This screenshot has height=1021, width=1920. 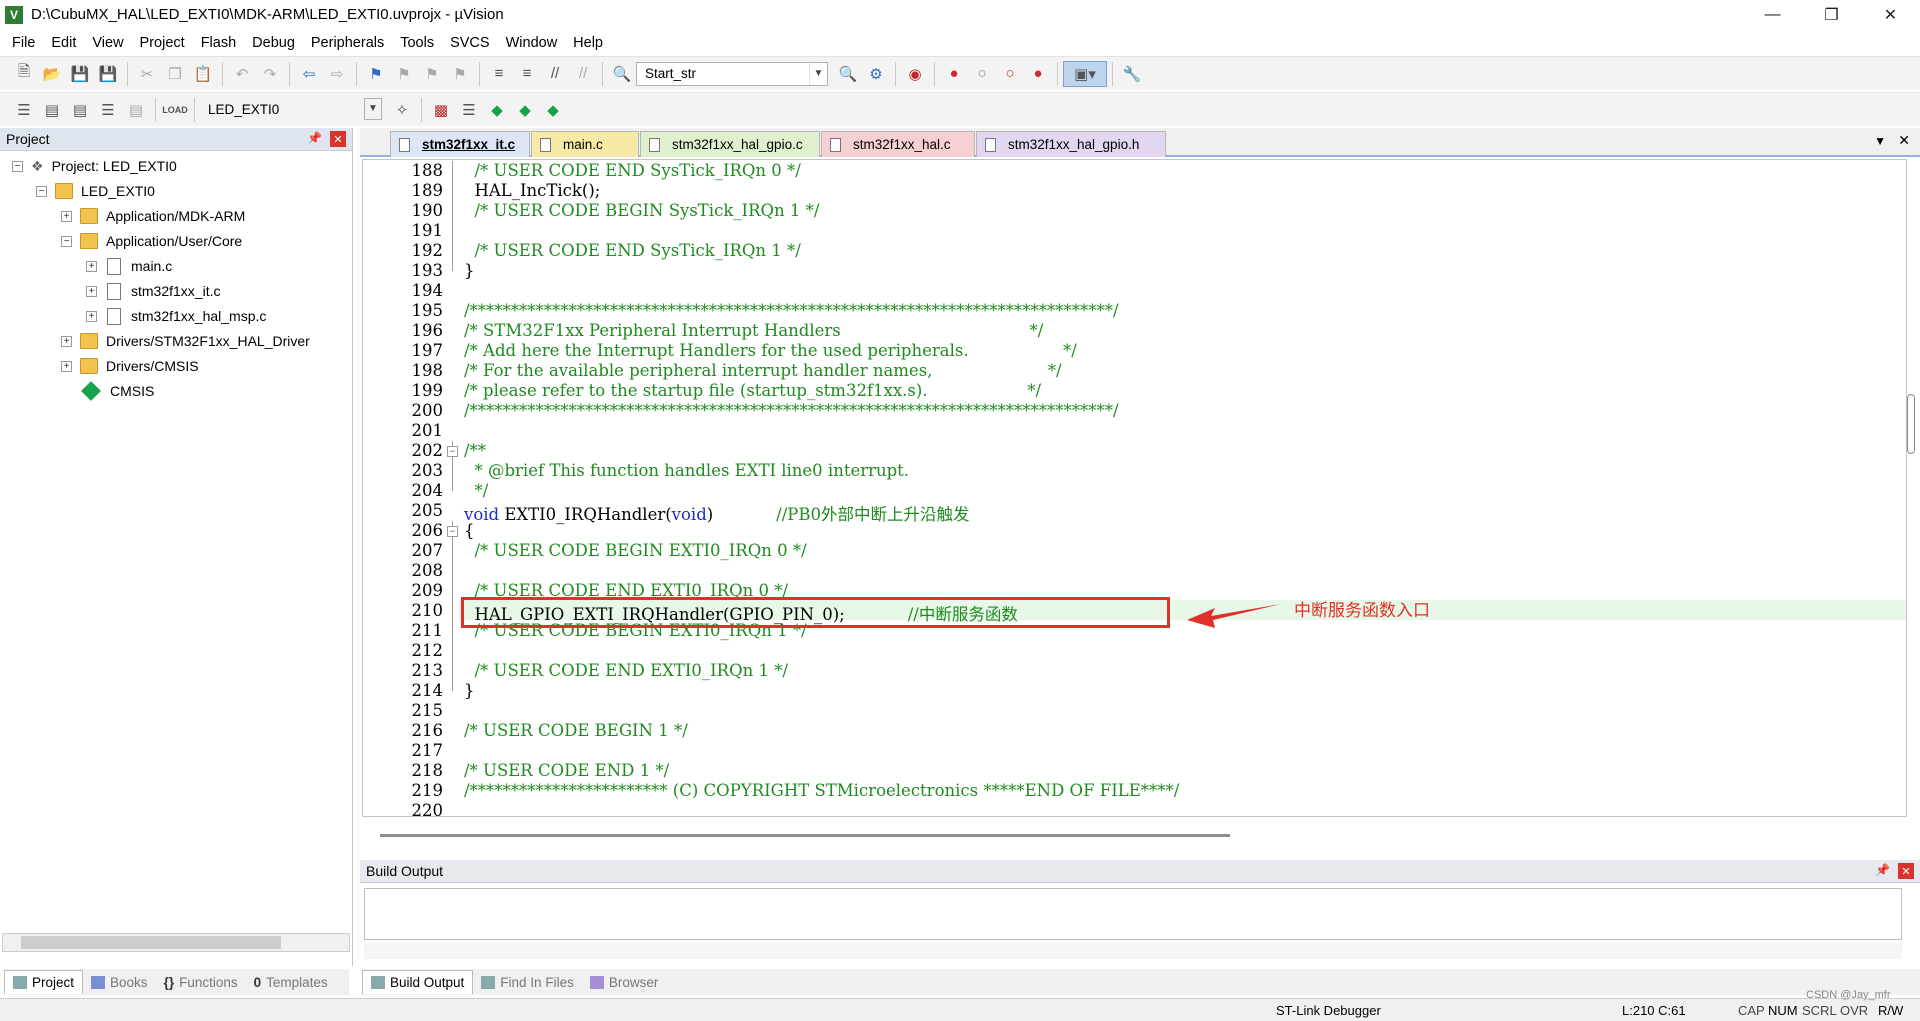 What do you see at coordinates (915, 74) in the screenshot?
I see `start-debug-icon: ◉` at bounding box center [915, 74].